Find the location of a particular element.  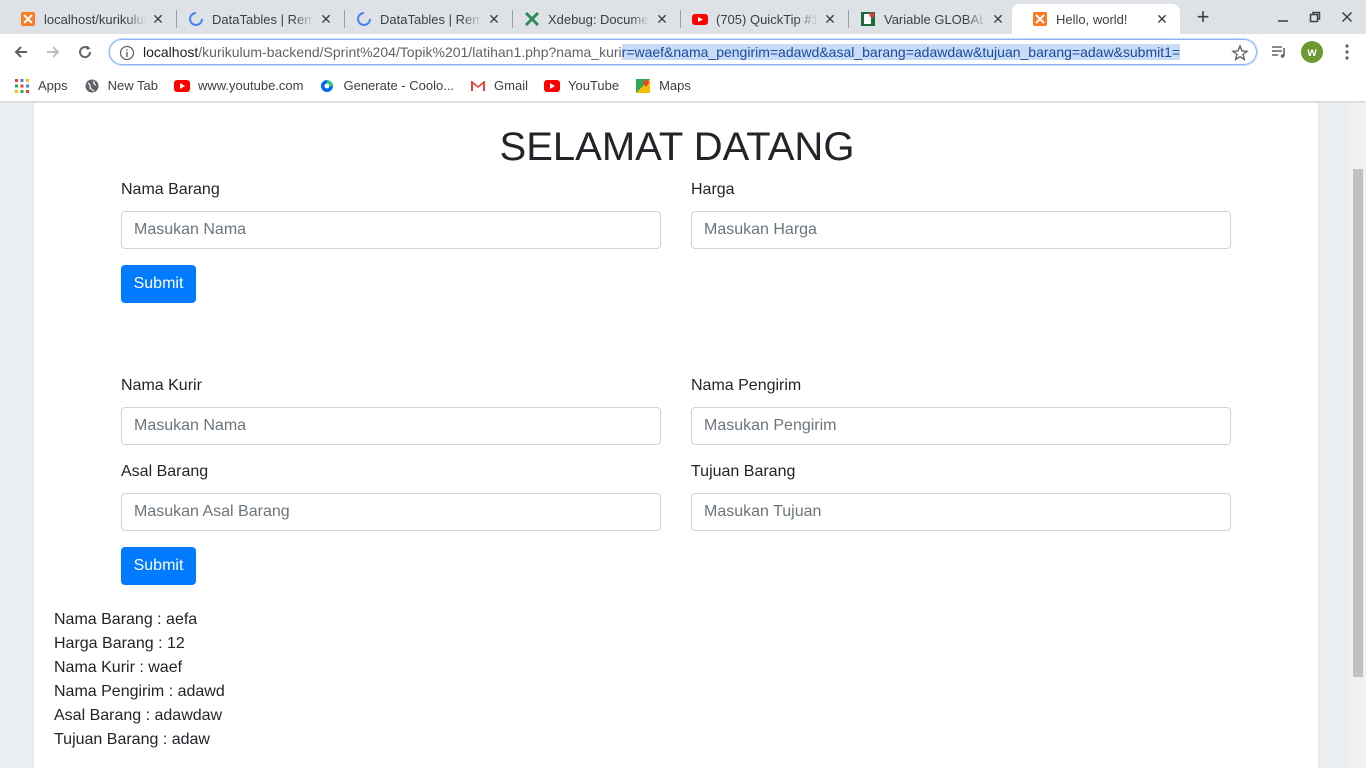

bookmark-maps: Maps is located at coordinates (663, 86).